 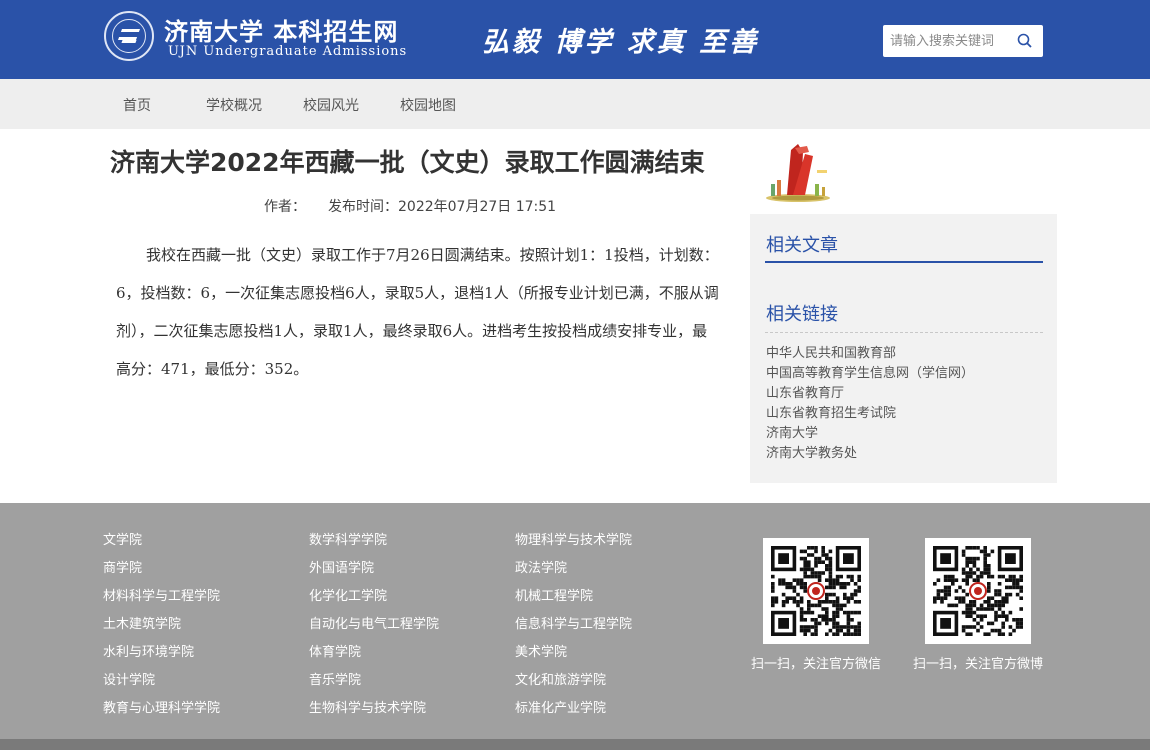 What do you see at coordinates (870, 414) in the screenshot?
I see `link-sd-exam: 山东省教育招生考试院` at bounding box center [870, 414].